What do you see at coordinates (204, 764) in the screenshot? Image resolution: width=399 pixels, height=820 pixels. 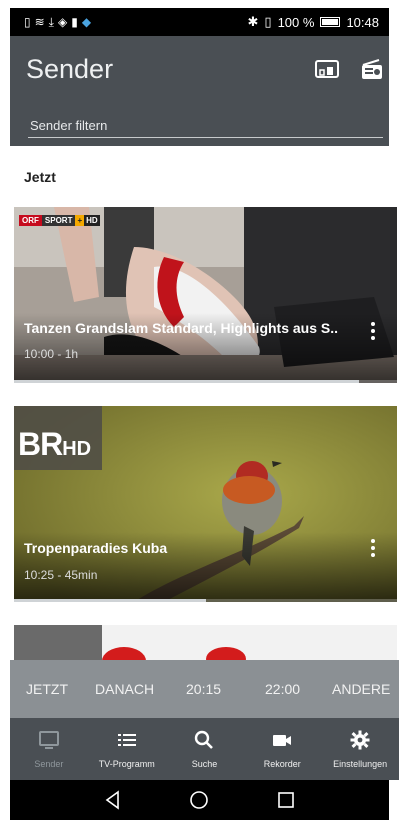 I see `nav-label: Suche` at bounding box center [204, 764].